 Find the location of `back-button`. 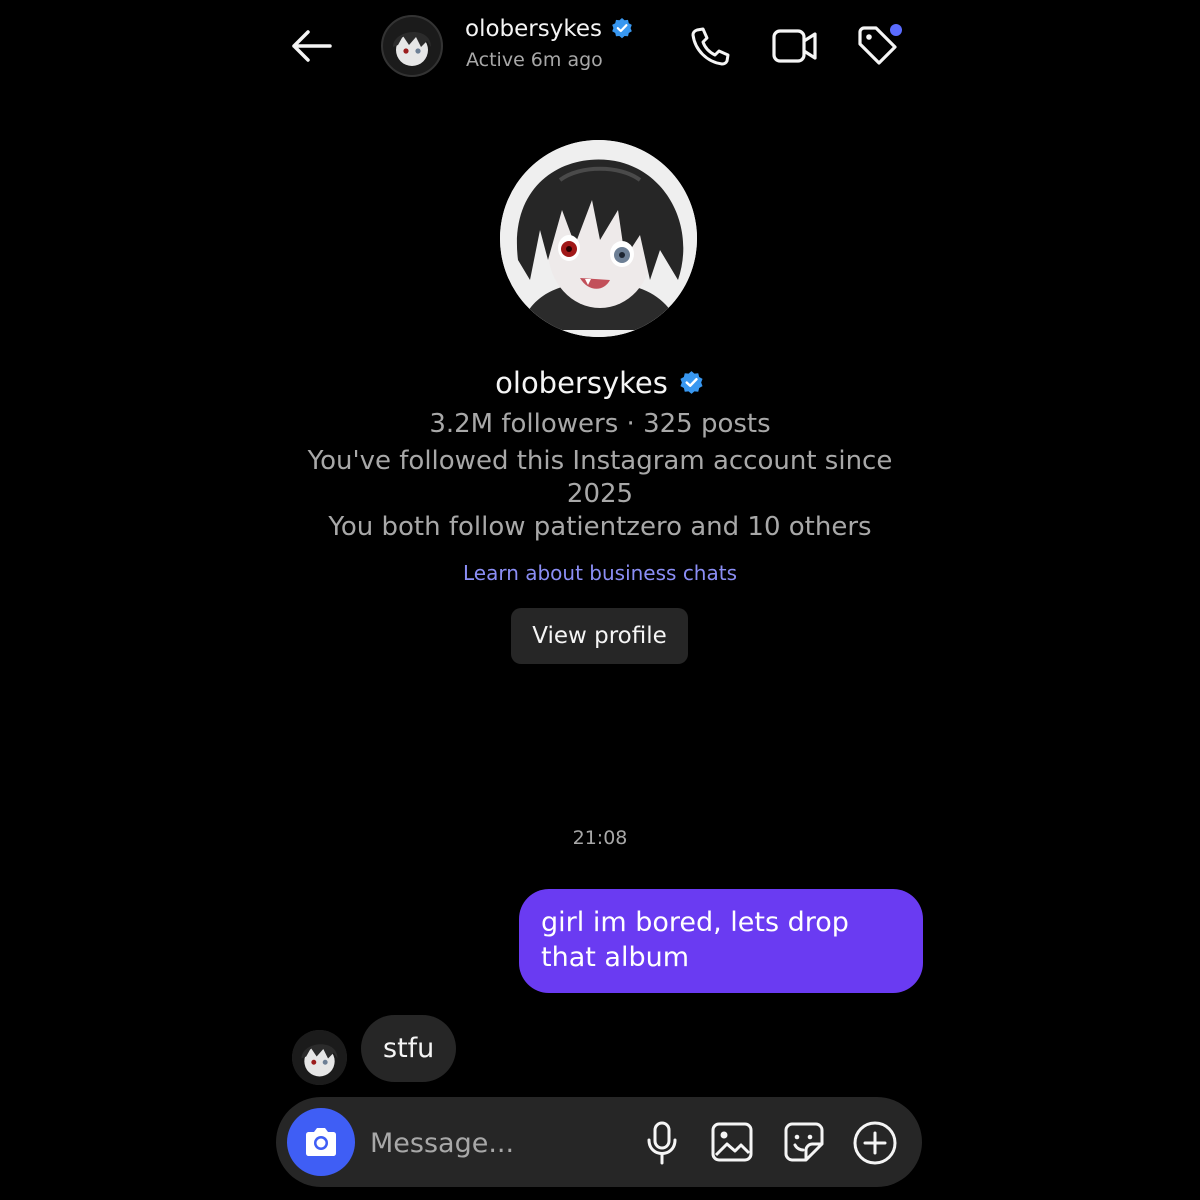

back-button is located at coordinates (311, 46).